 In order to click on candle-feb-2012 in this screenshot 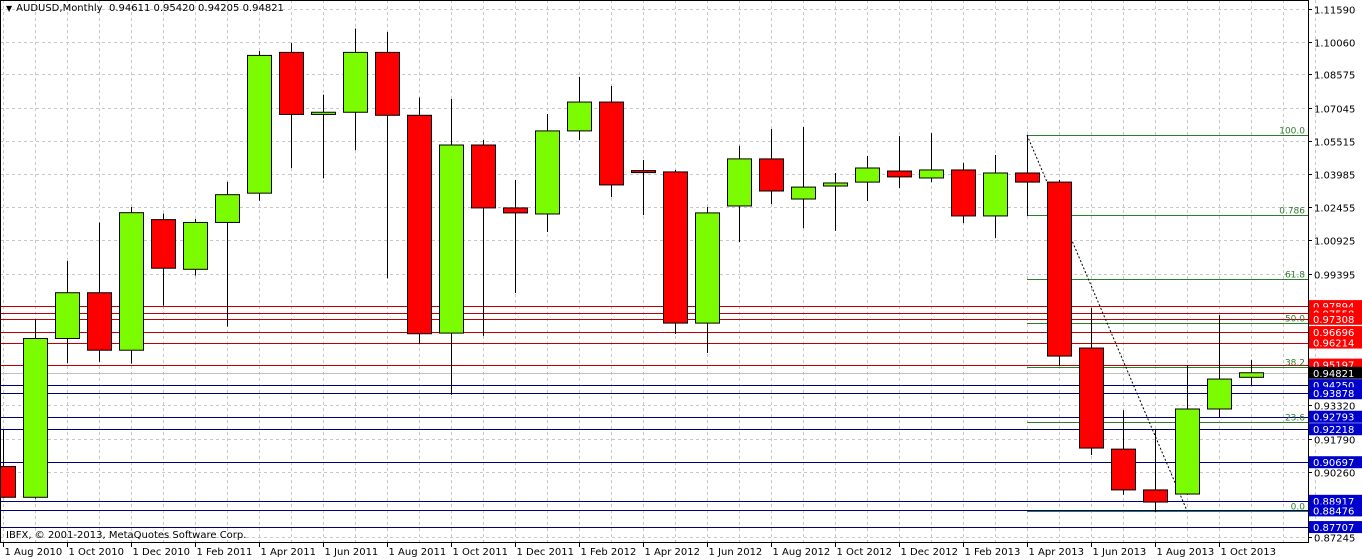, I will do `click(579, 108)`.